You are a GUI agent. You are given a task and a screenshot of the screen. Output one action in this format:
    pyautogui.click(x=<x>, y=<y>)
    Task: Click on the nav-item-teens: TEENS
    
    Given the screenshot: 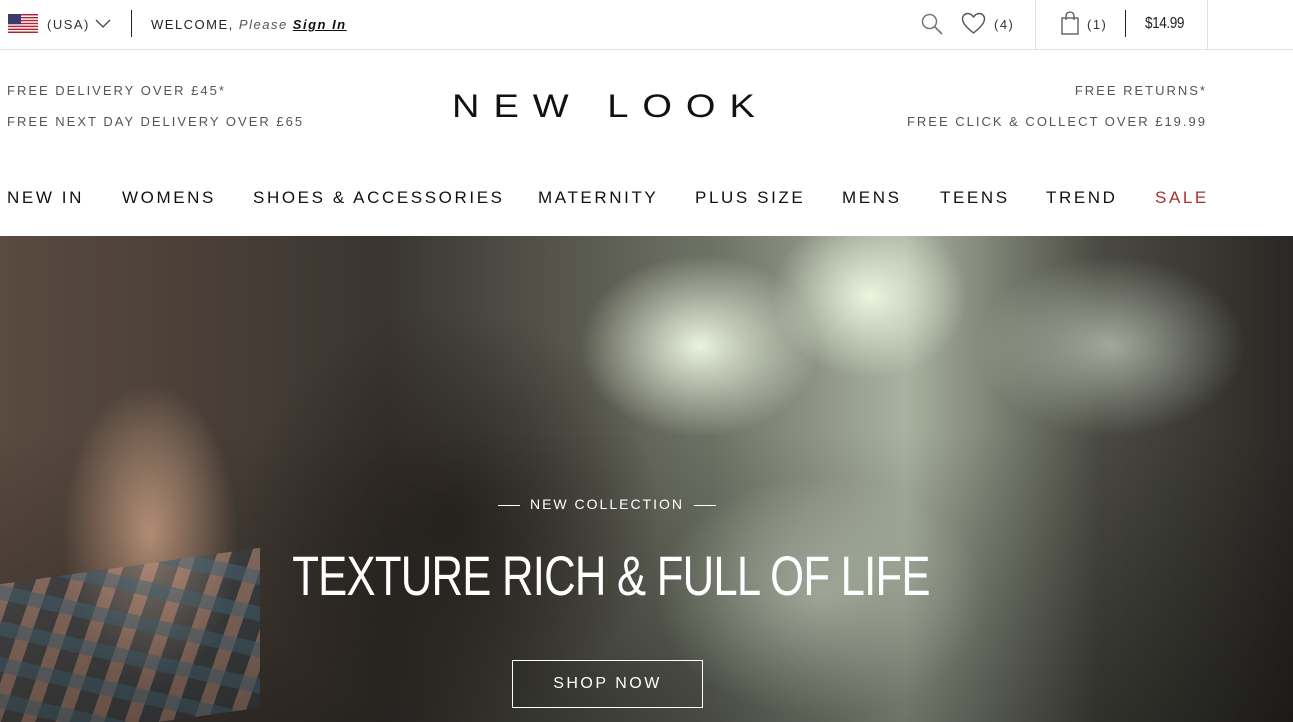 What is the action you would take?
    pyautogui.click(x=975, y=198)
    